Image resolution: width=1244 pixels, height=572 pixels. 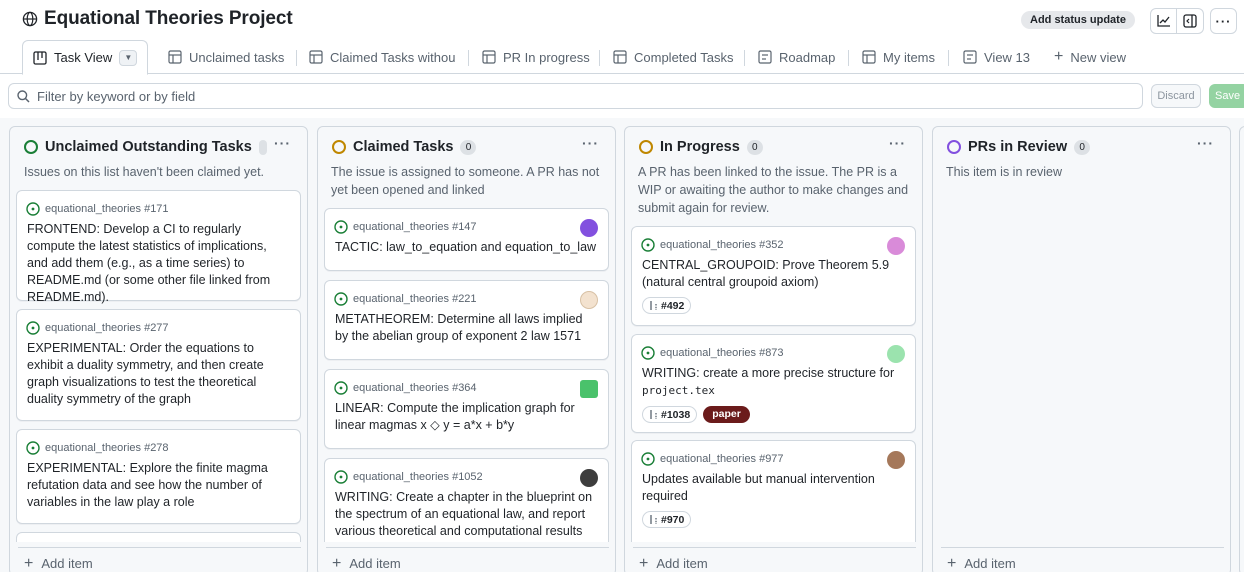 I want to click on issue-reference: equational_theories #364, so click(x=415, y=388).